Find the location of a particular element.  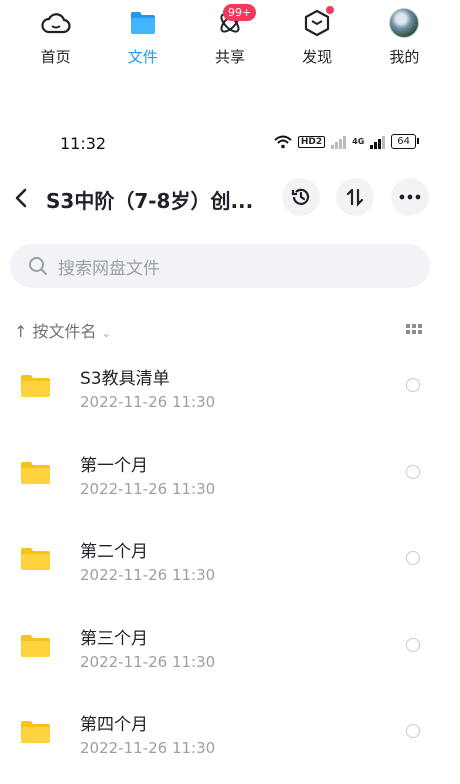

sort-icon is located at coordinates (355, 197).